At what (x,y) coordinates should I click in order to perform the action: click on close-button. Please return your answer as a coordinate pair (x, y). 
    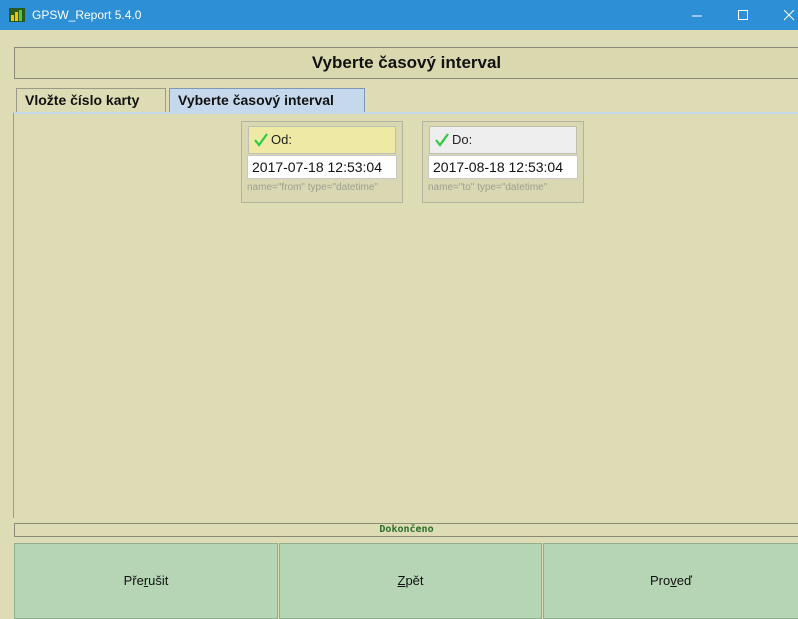
    Looking at the image, I should click on (782, 15).